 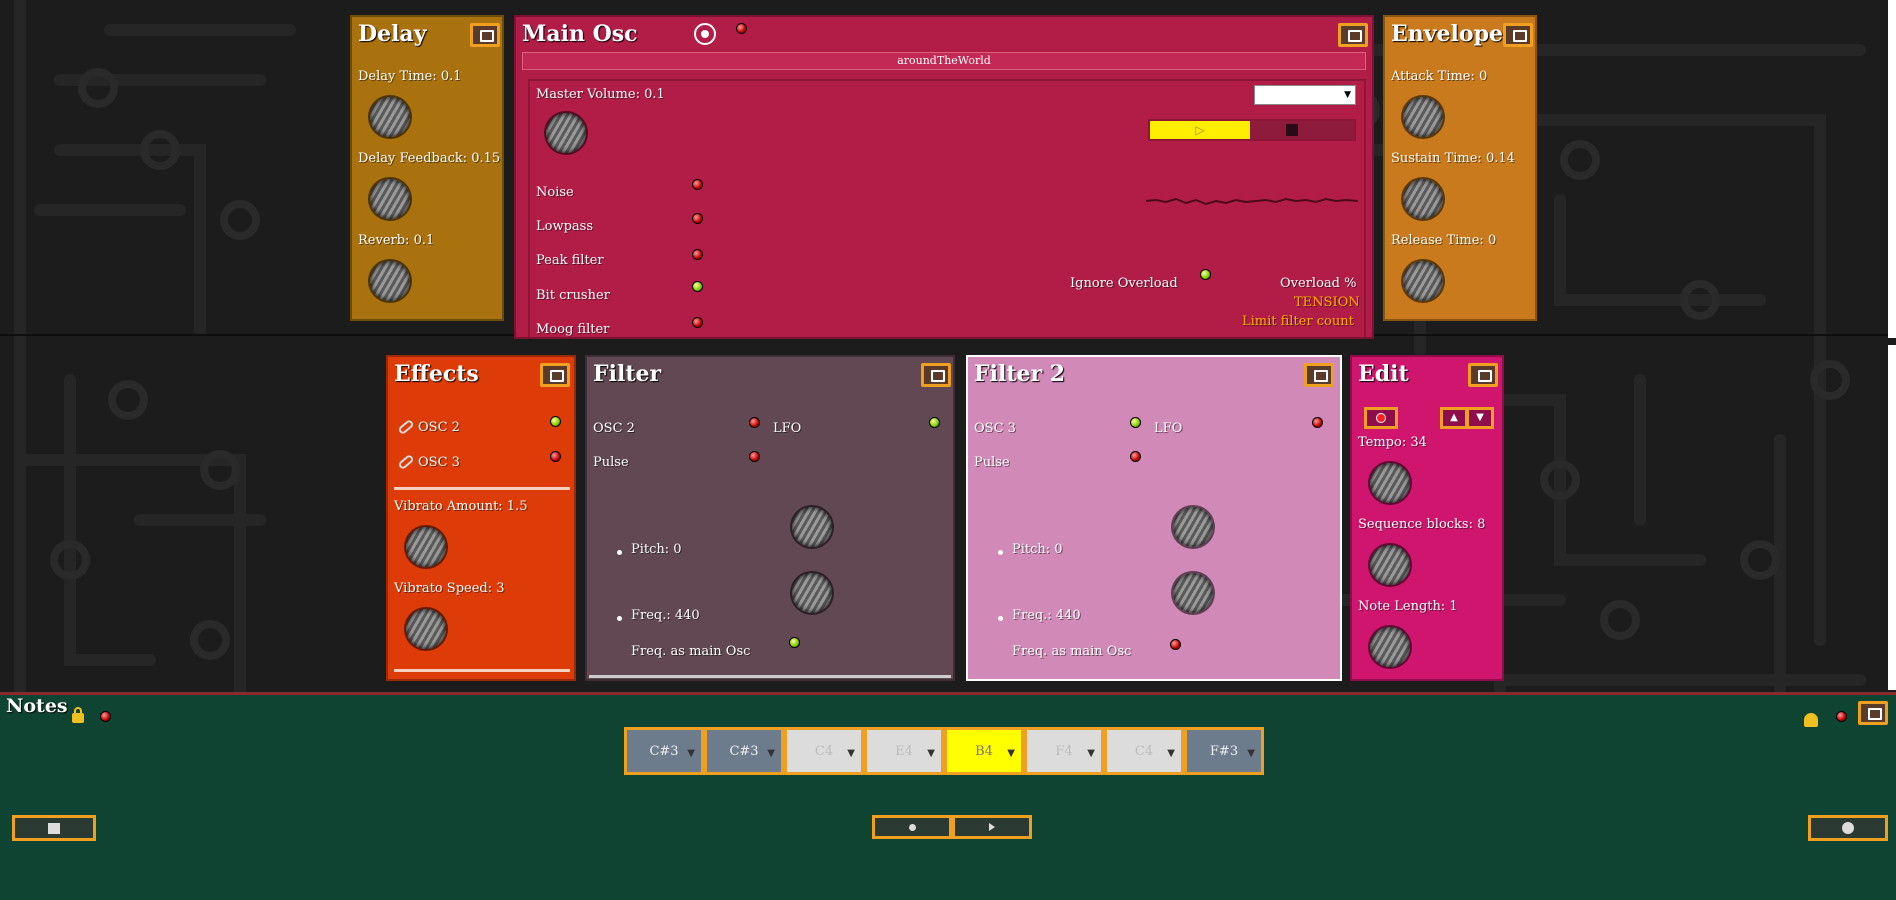 What do you see at coordinates (1292, 130) in the screenshot?
I see `stop-button` at bounding box center [1292, 130].